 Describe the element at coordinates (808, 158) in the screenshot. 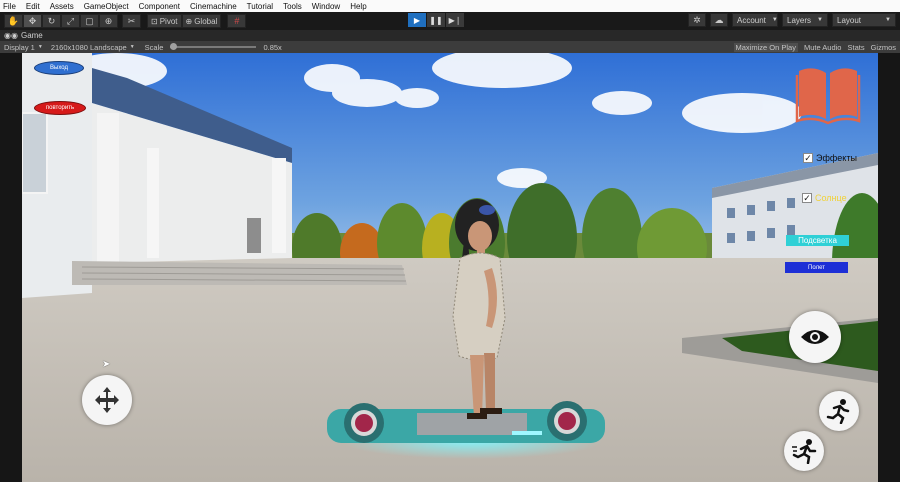

I see `effects-checkbox: ✓` at that location.